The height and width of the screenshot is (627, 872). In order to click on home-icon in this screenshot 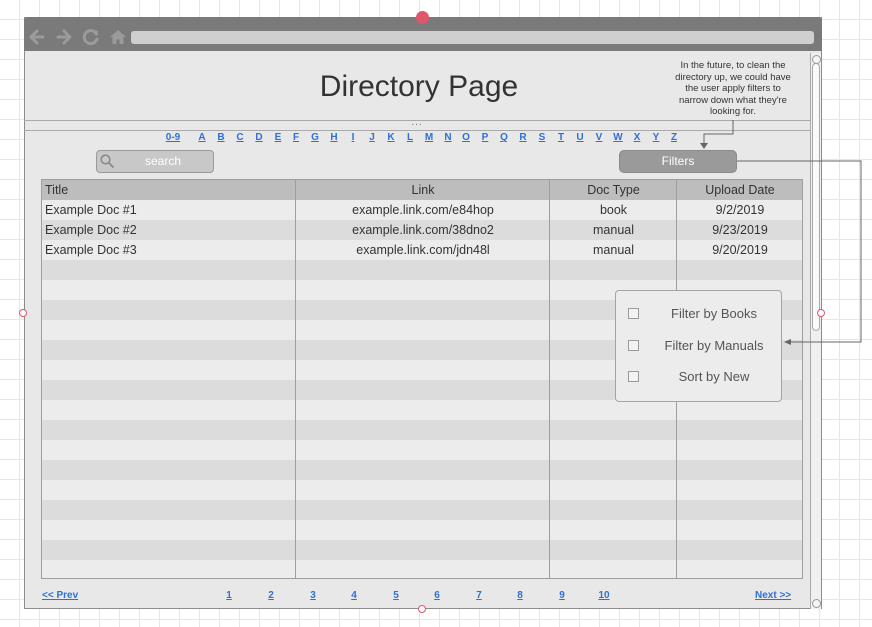, I will do `click(118, 37)`.